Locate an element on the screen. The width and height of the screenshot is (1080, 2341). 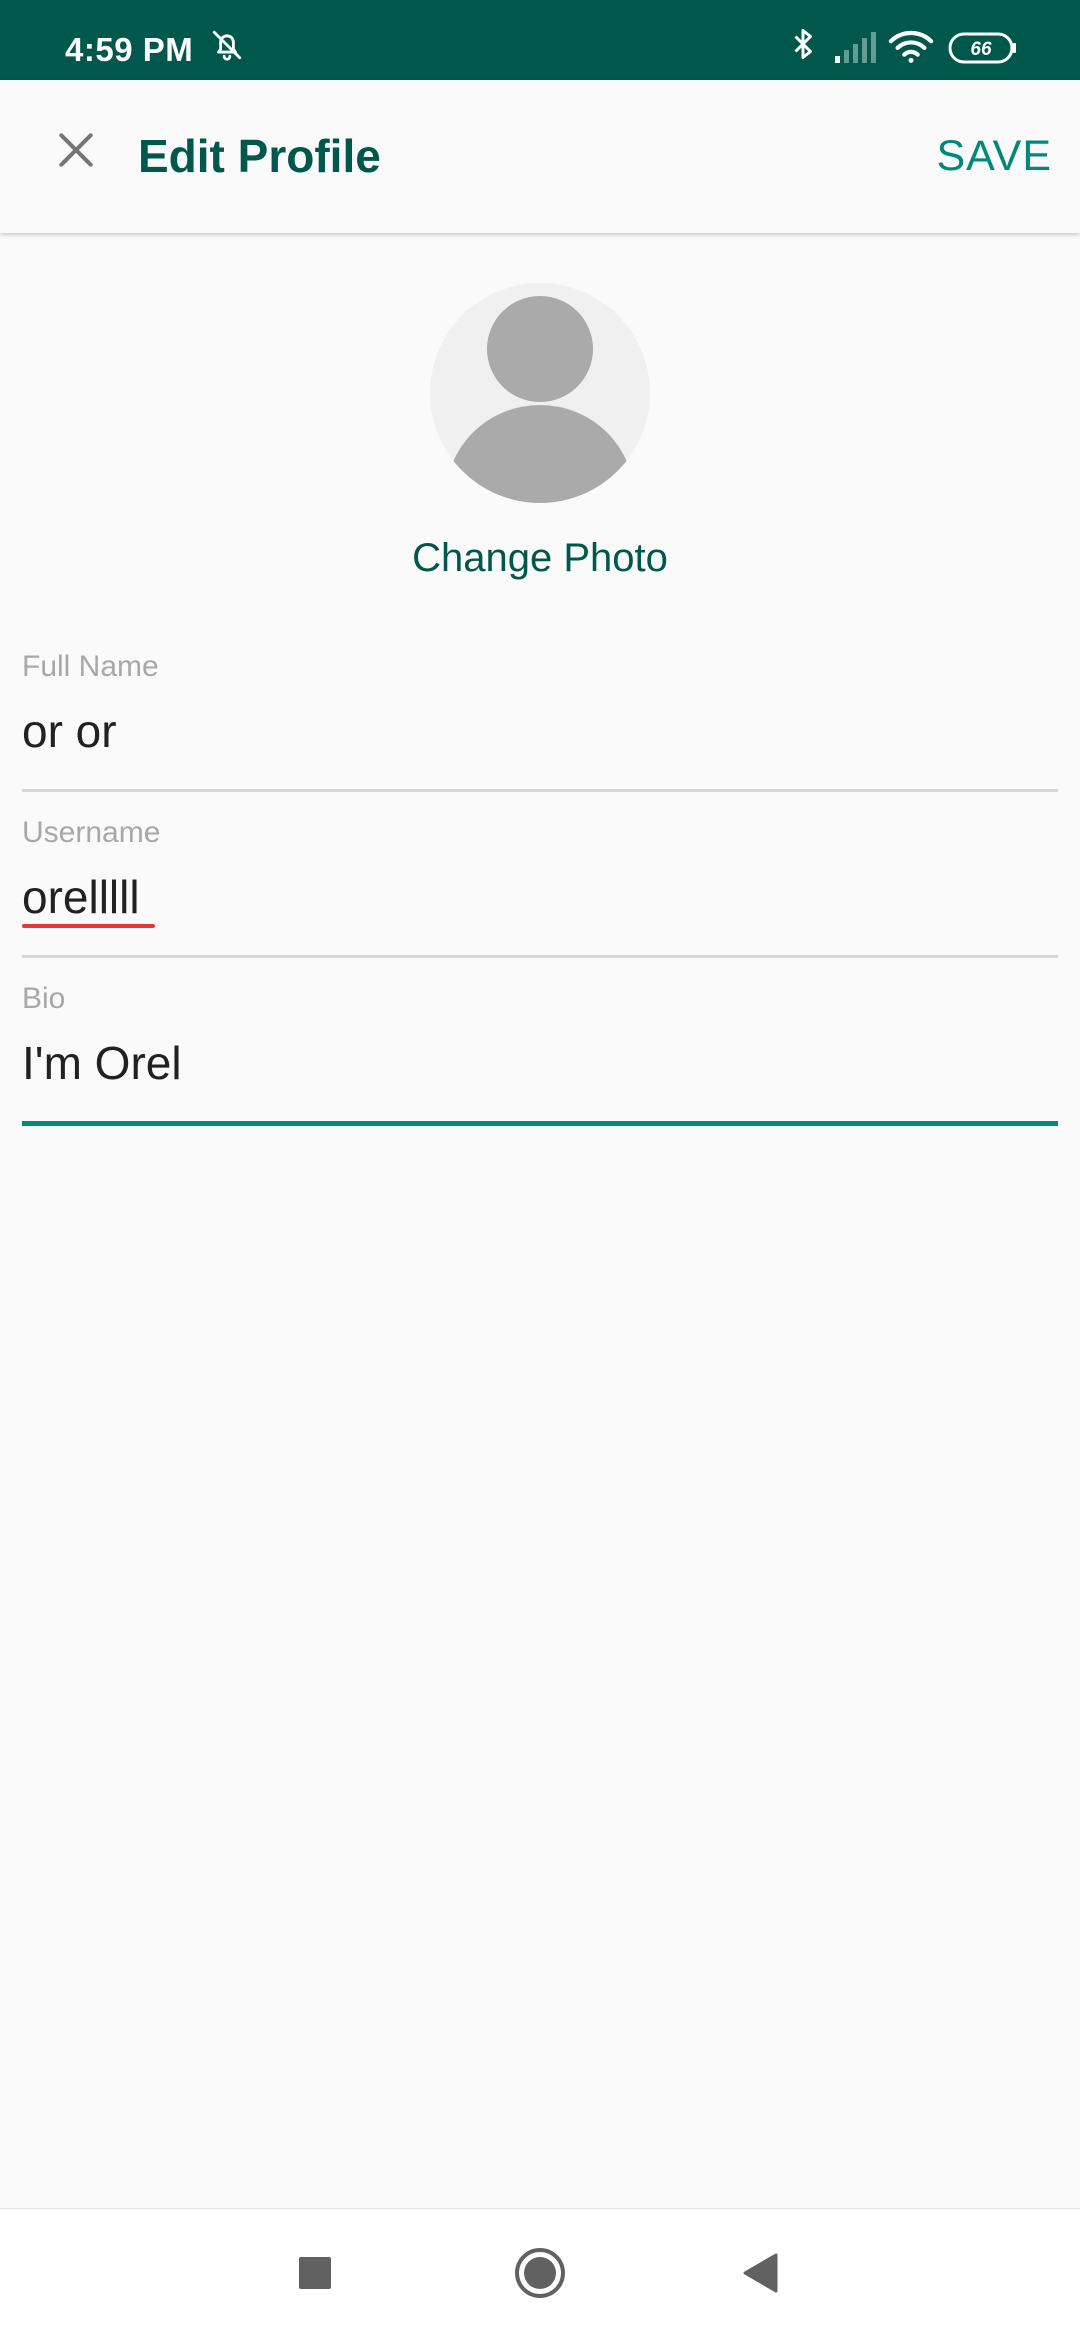
default-avatar-icon is located at coordinates (540, 399).